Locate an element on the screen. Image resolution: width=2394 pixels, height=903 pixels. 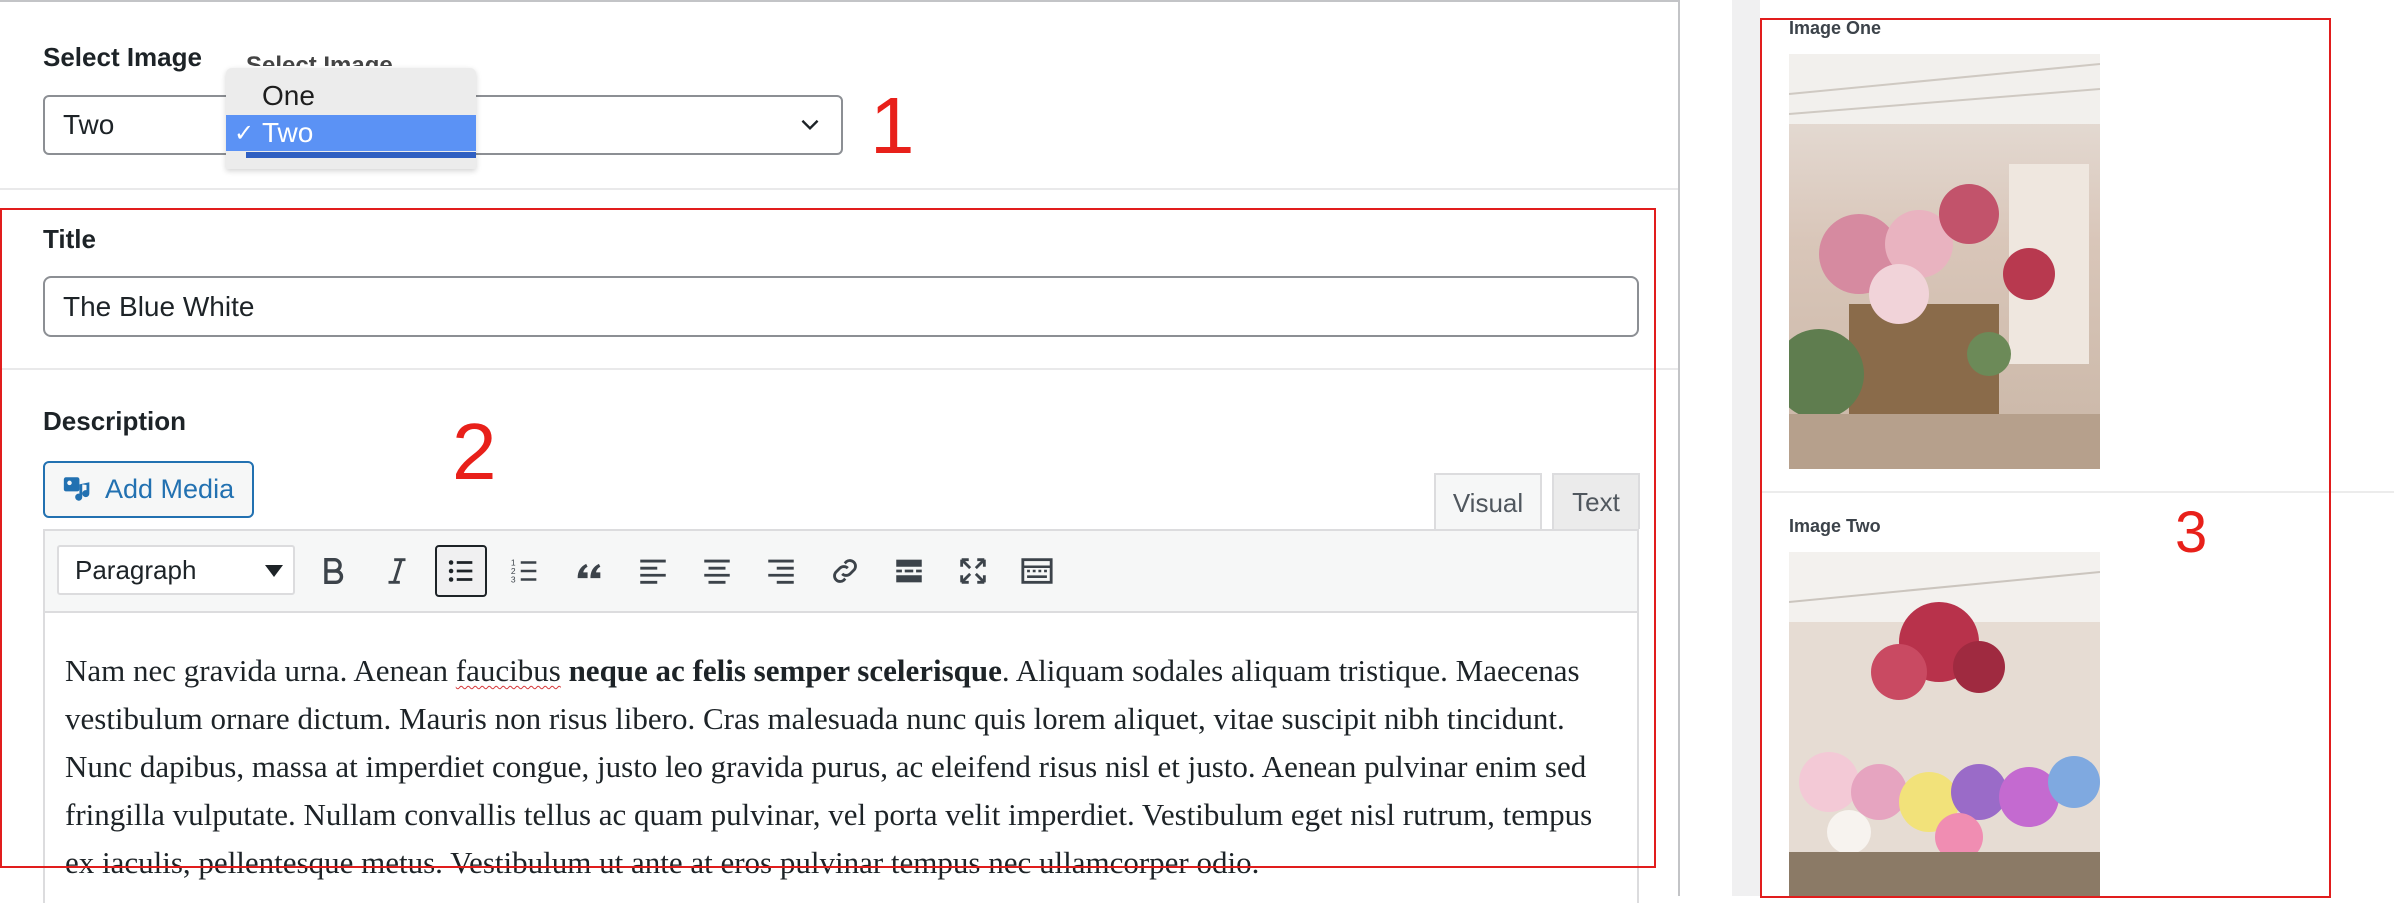
text-run: Nam nec gravida urna. Aenean is located at coordinates (260, 670).